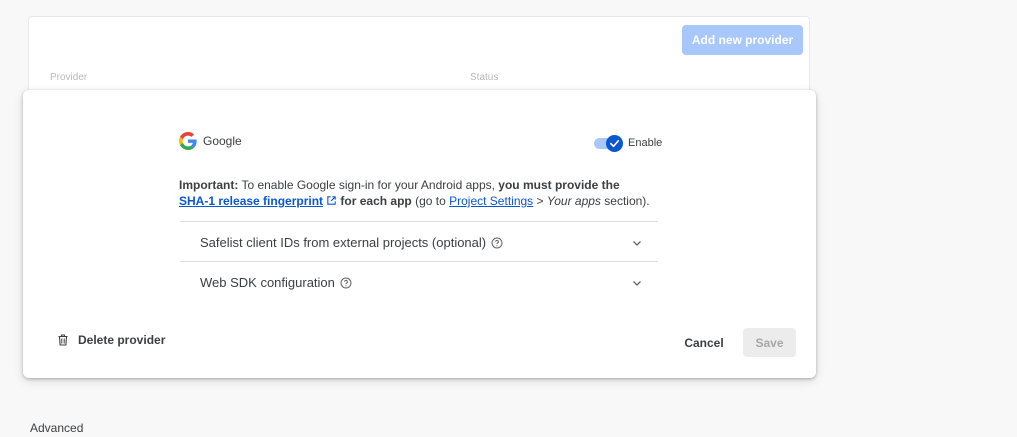 The image size is (1017, 437). Describe the element at coordinates (559, 185) in the screenshot. I see `note-bold: you must provide the` at that location.